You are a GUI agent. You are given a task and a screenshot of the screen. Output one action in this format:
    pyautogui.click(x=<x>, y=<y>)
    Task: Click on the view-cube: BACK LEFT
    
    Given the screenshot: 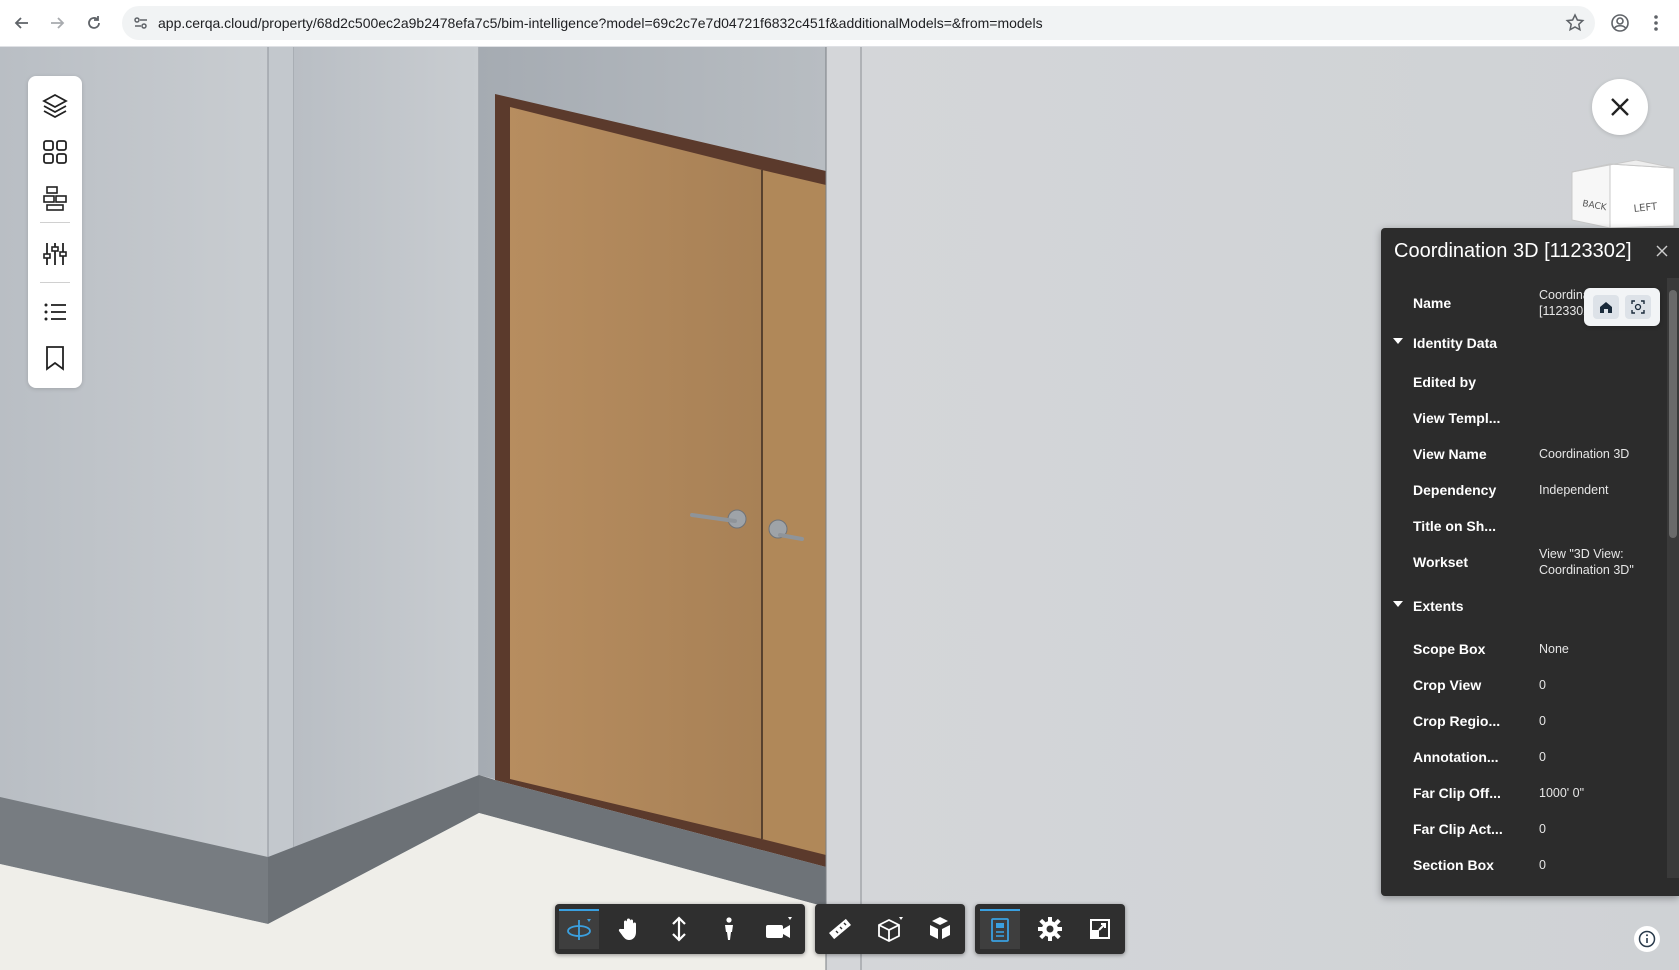 What is the action you would take?
    pyautogui.click(x=1624, y=194)
    